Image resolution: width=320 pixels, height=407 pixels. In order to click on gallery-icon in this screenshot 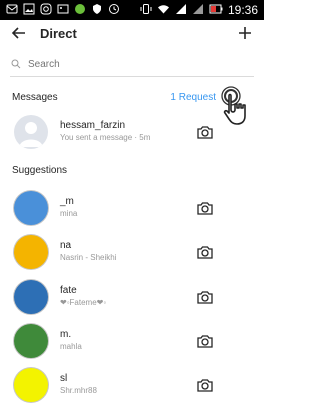, I will do `click(63, 10)`.